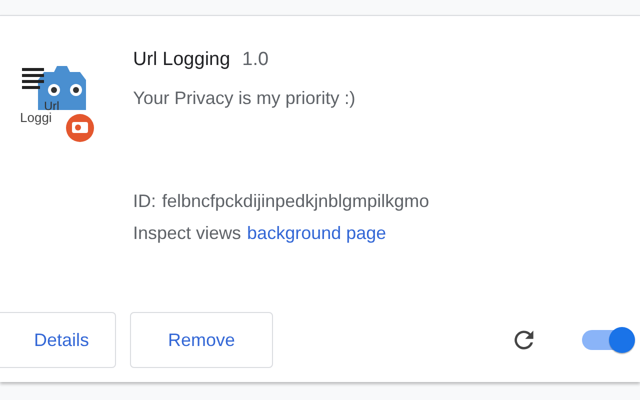  Describe the element at coordinates (58, 340) in the screenshot. I see `details-button: Details` at that location.